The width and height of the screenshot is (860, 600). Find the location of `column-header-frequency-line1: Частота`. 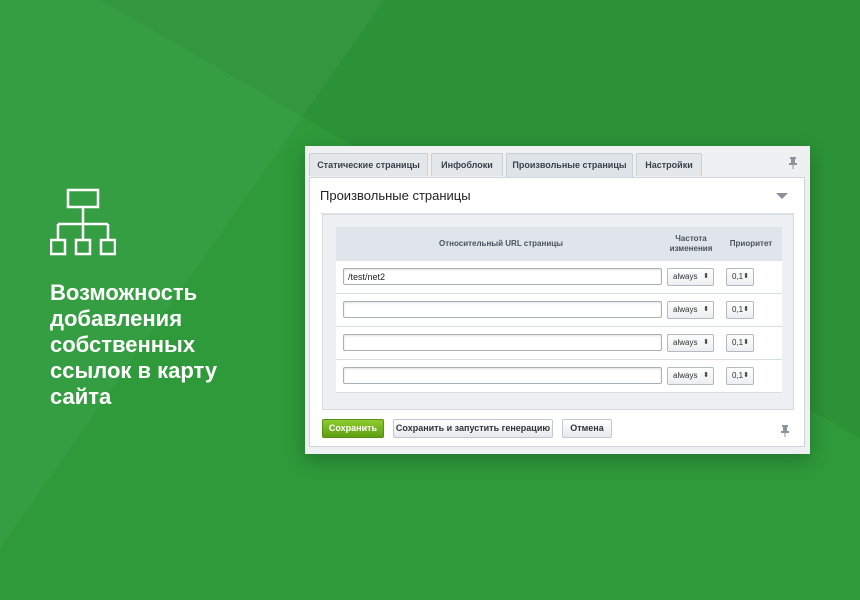

column-header-frequency-line1: Частота is located at coordinates (691, 238).